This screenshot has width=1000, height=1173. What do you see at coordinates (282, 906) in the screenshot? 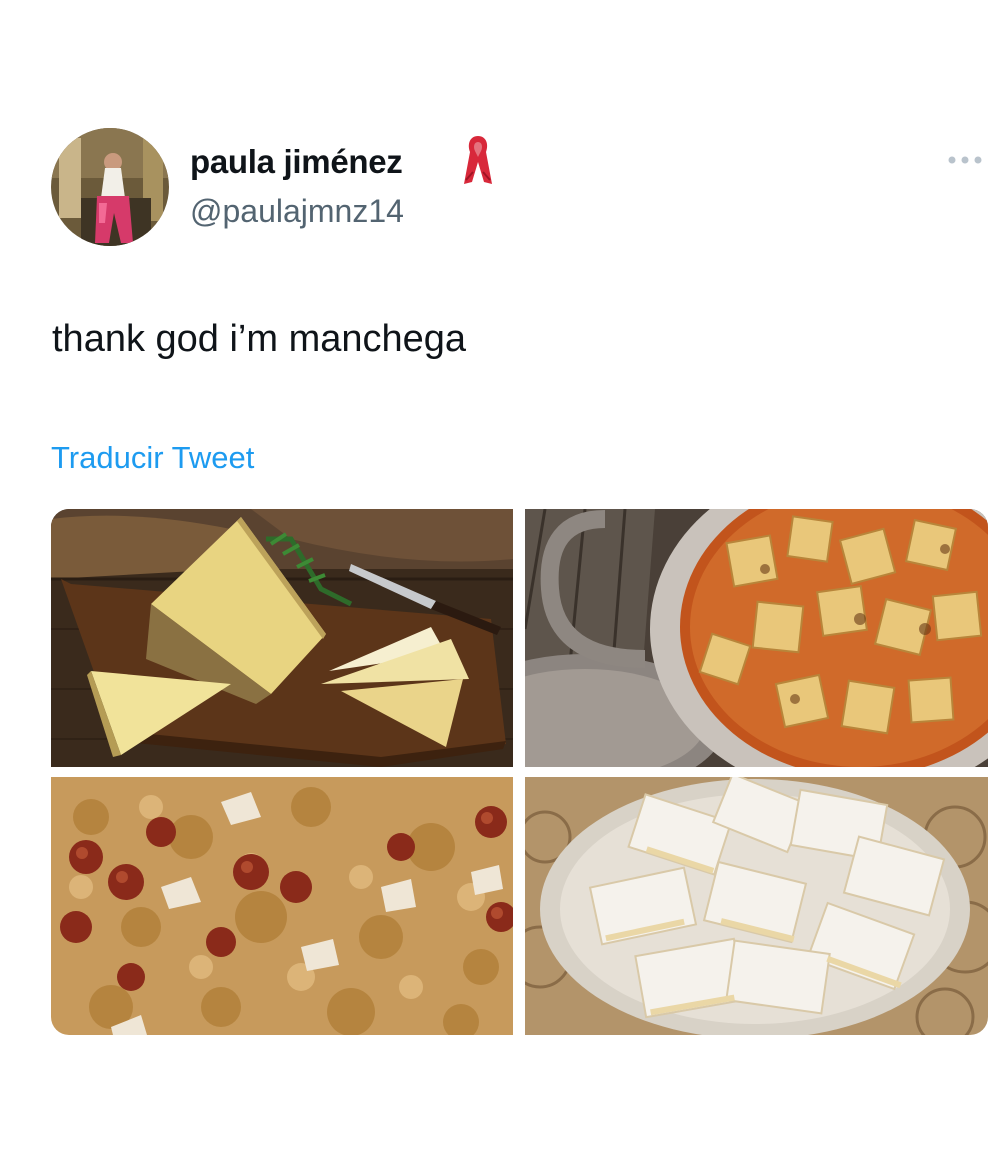
I see `photo-migas` at bounding box center [282, 906].